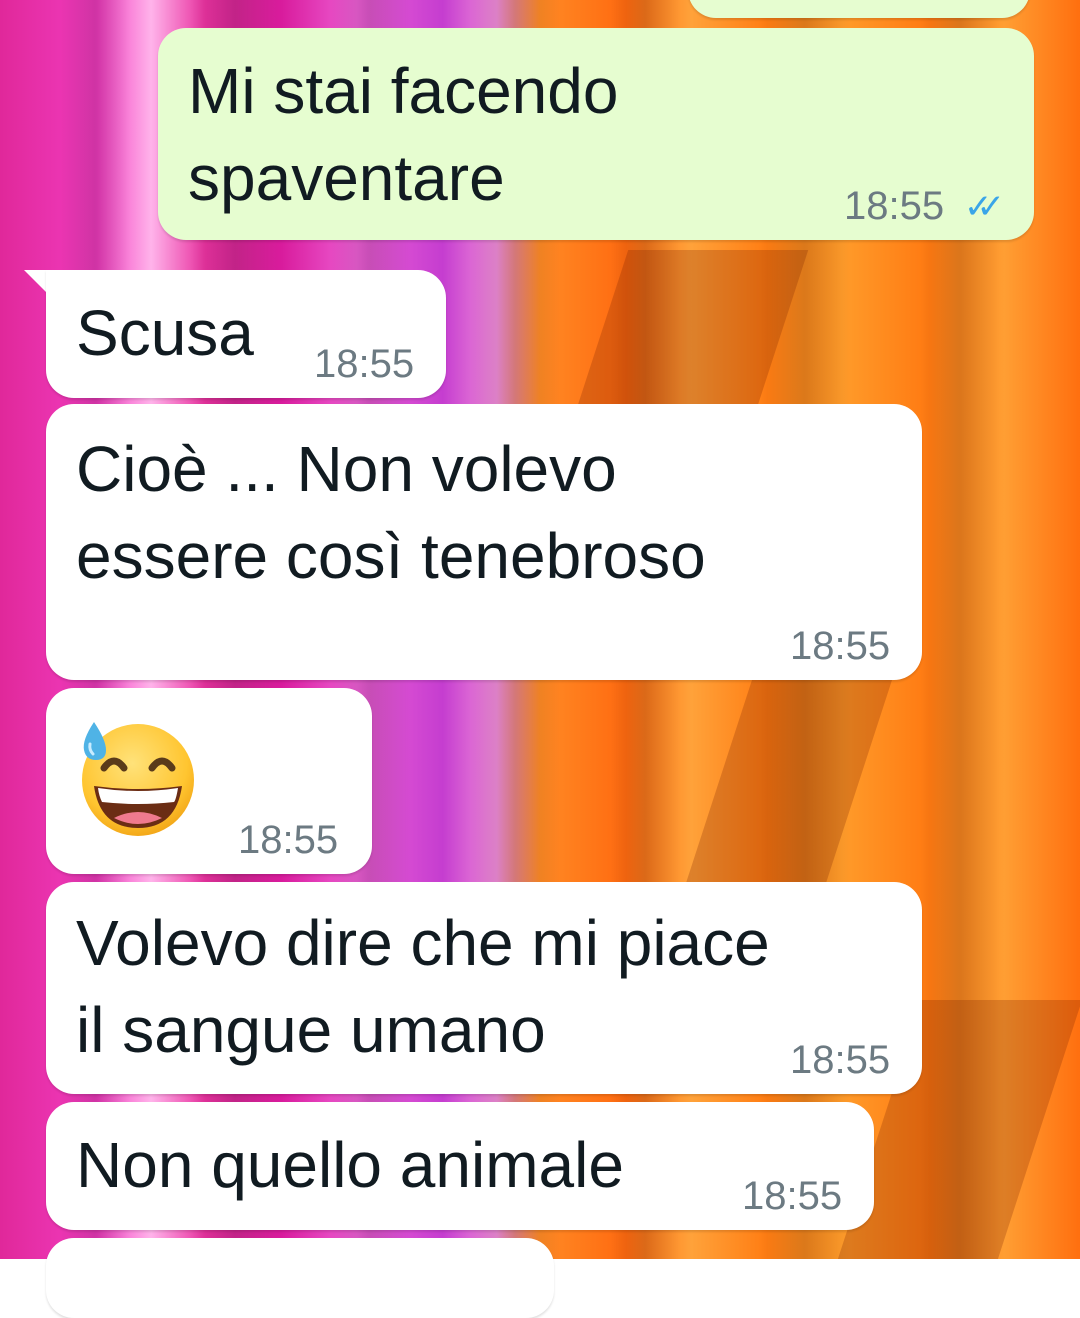 The image size is (1080, 1318). Describe the element at coordinates (138, 779) in the screenshot. I see `grinning-face-with-sweat-icon` at that location.